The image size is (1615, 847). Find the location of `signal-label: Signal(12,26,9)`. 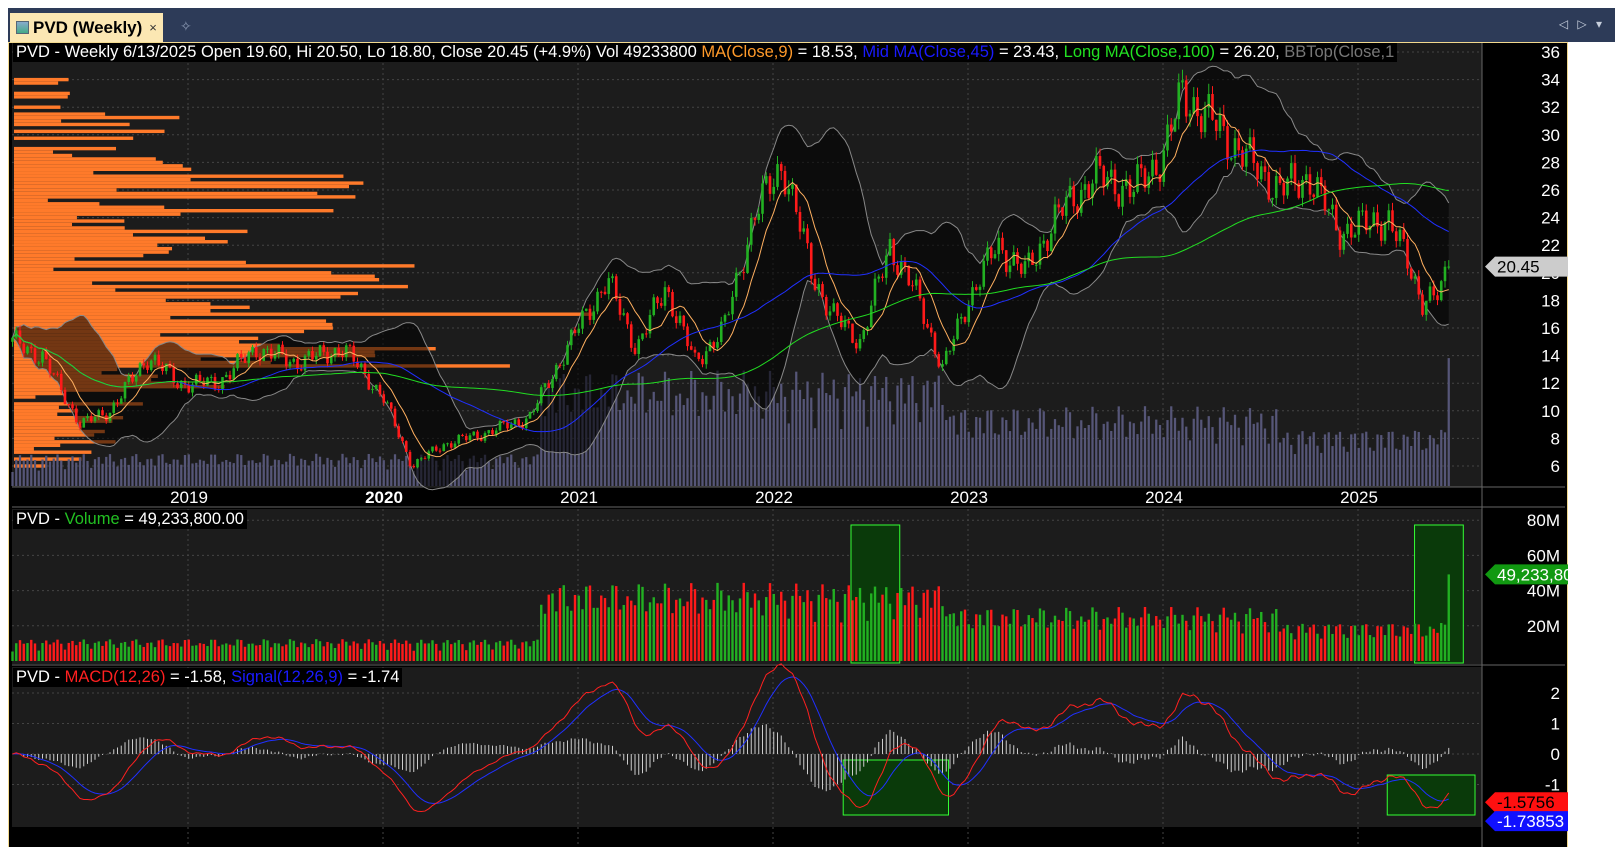

signal-label: Signal(12,26,9) is located at coordinates (287, 677).